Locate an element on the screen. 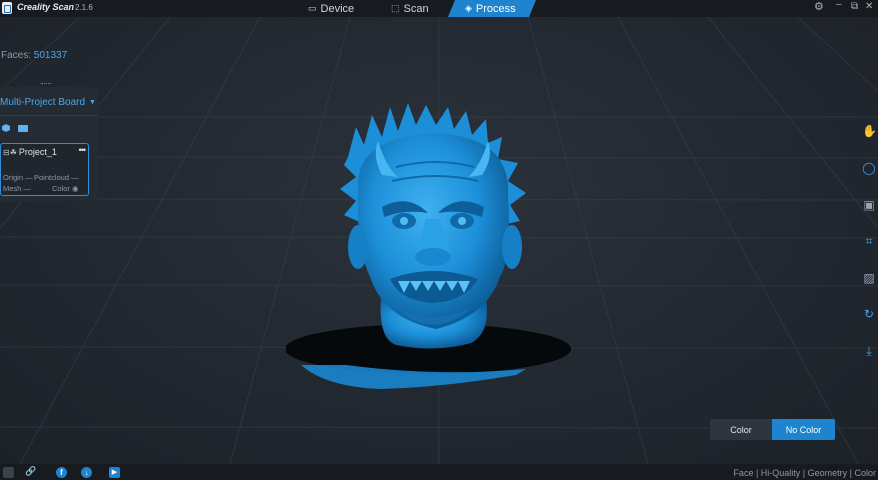 The width and height of the screenshot is (878, 480). refresh-icon: ↻ is located at coordinates (869, 314).